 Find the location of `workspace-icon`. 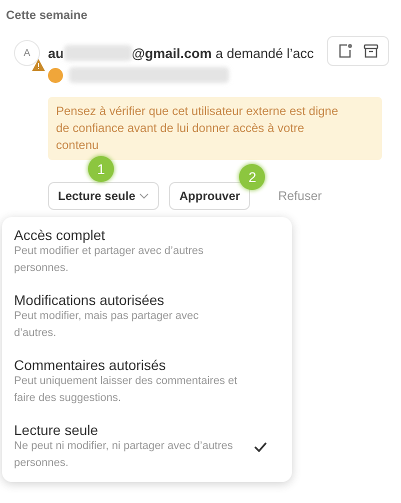

workspace-icon is located at coordinates (55, 75).